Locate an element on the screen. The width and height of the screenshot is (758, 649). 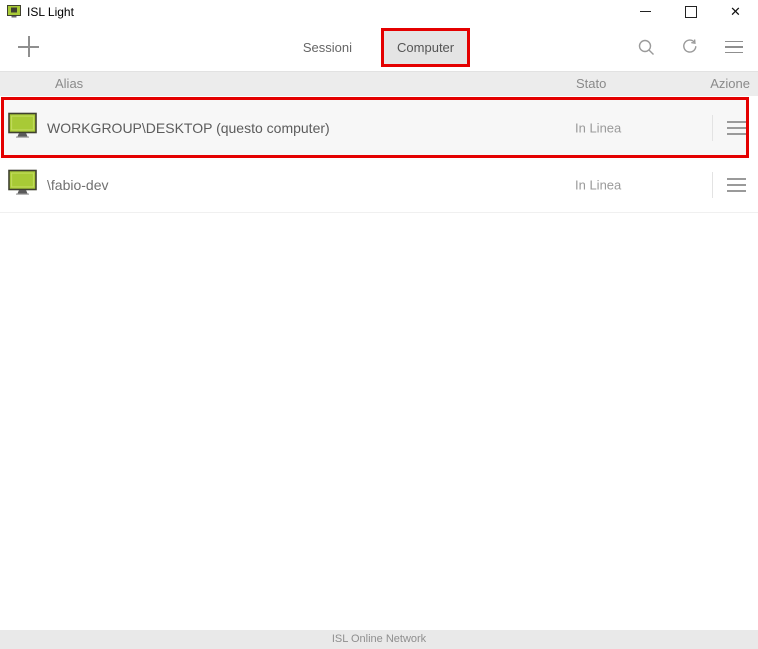
refresh-icon is located at coordinates (689, 45).